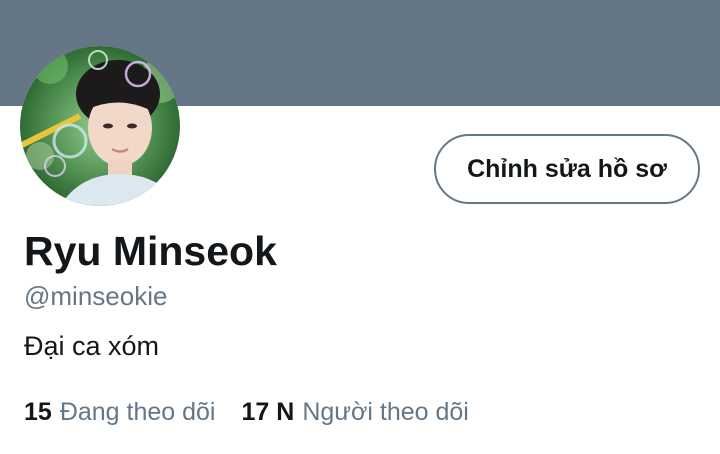 The width and height of the screenshot is (720, 454). What do you see at coordinates (150, 251) in the screenshot?
I see `display-name: Ryu Minseok` at bounding box center [150, 251].